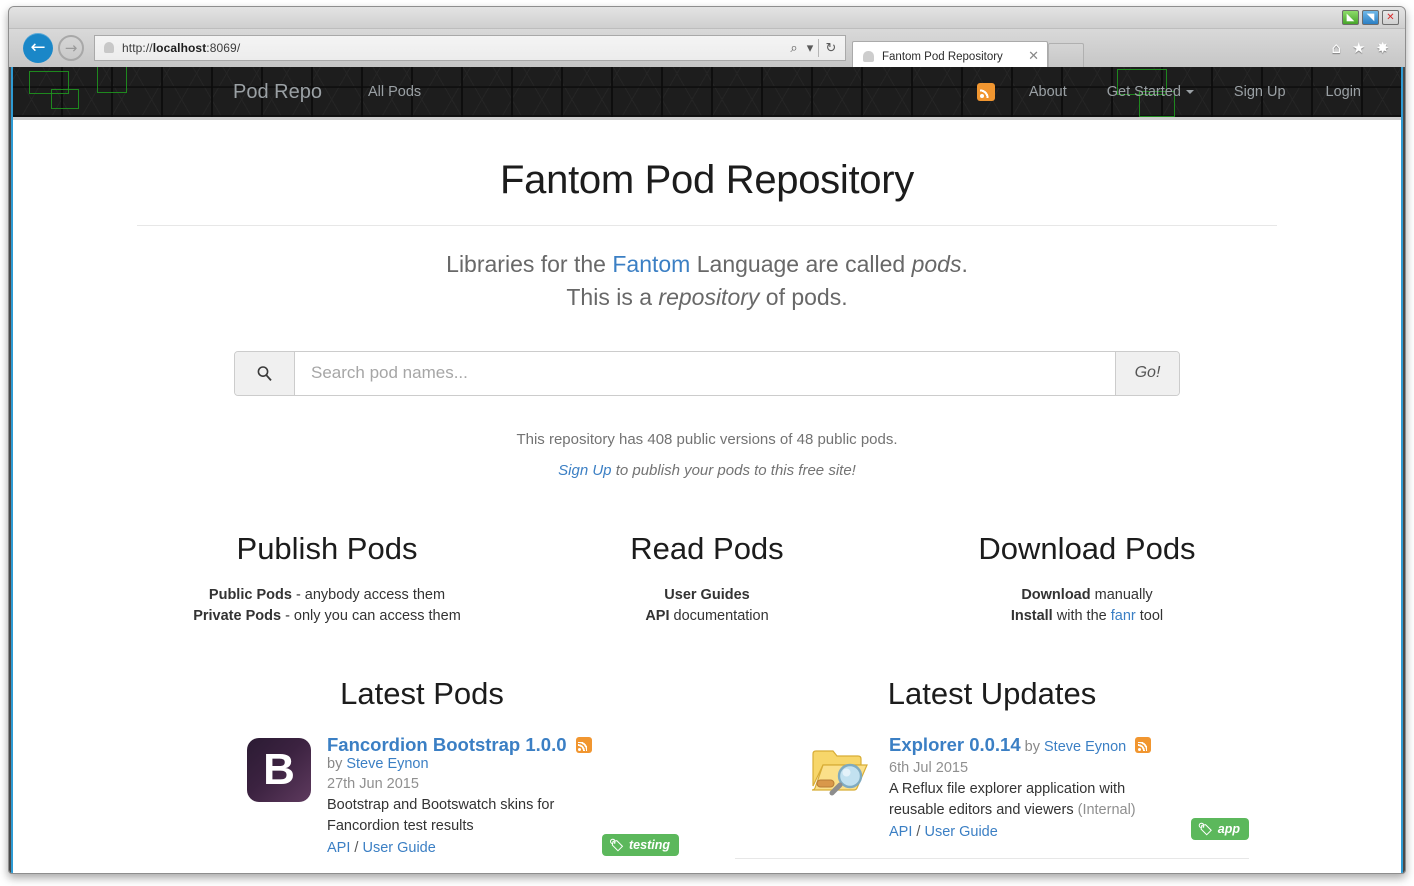 This screenshot has height=886, width=1414. I want to click on minimize-button: ◣, so click(1350, 17).